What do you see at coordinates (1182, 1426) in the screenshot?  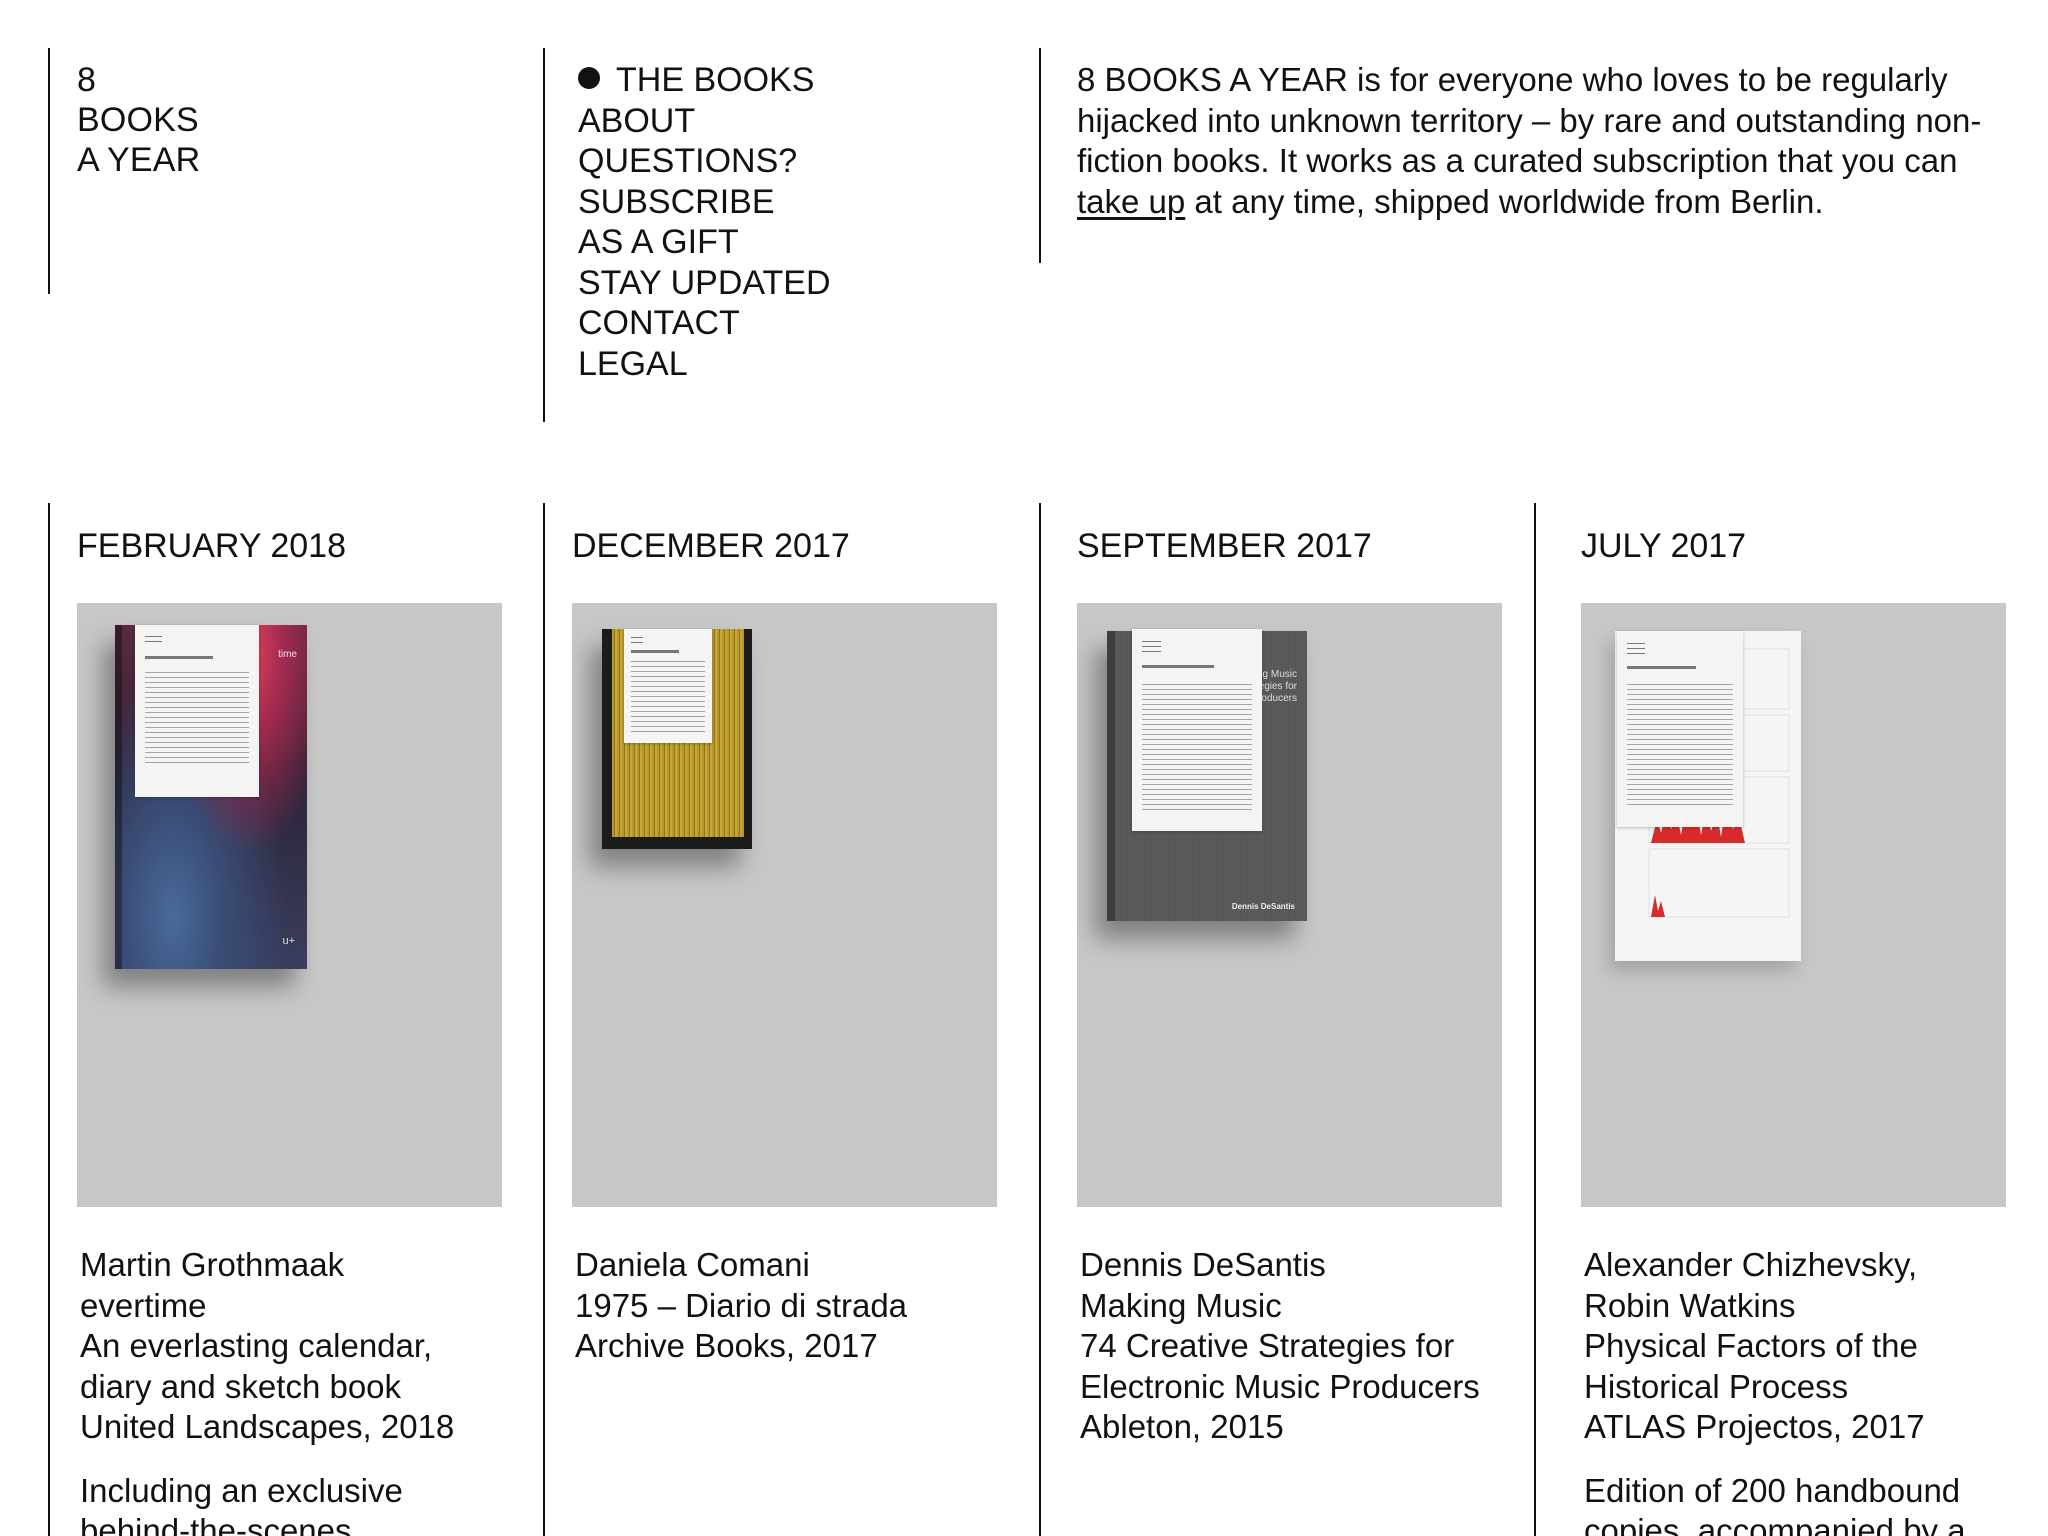 I see `book-publisher: Ableton, 2015` at bounding box center [1182, 1426].